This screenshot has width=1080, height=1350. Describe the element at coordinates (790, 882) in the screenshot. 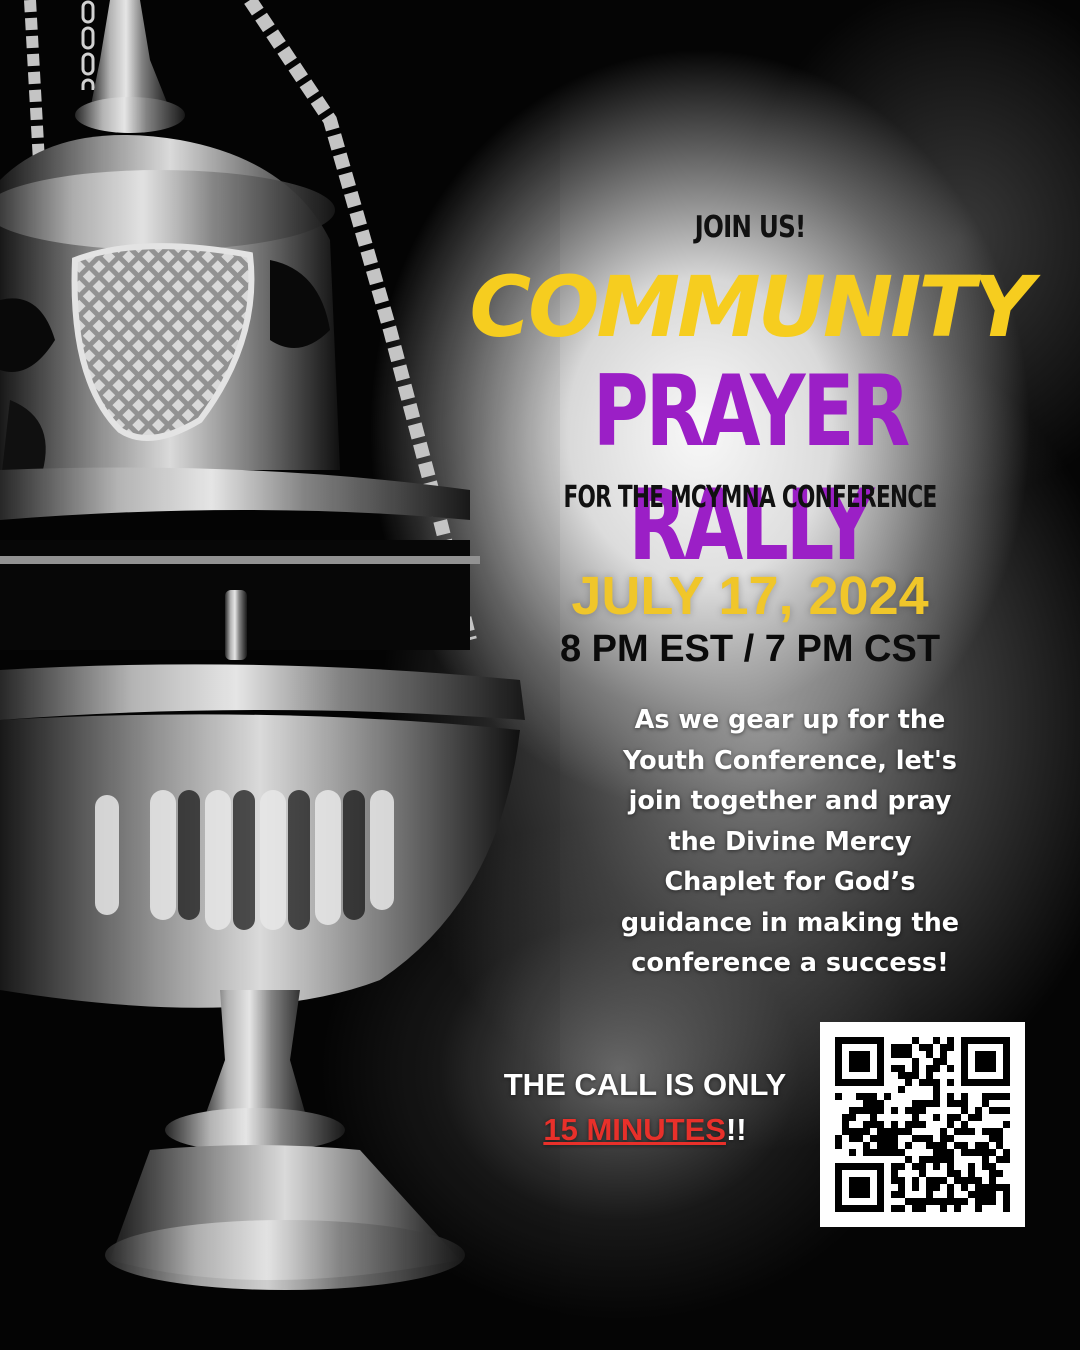

I see `description-line: Chaplet for God’s` at that location.